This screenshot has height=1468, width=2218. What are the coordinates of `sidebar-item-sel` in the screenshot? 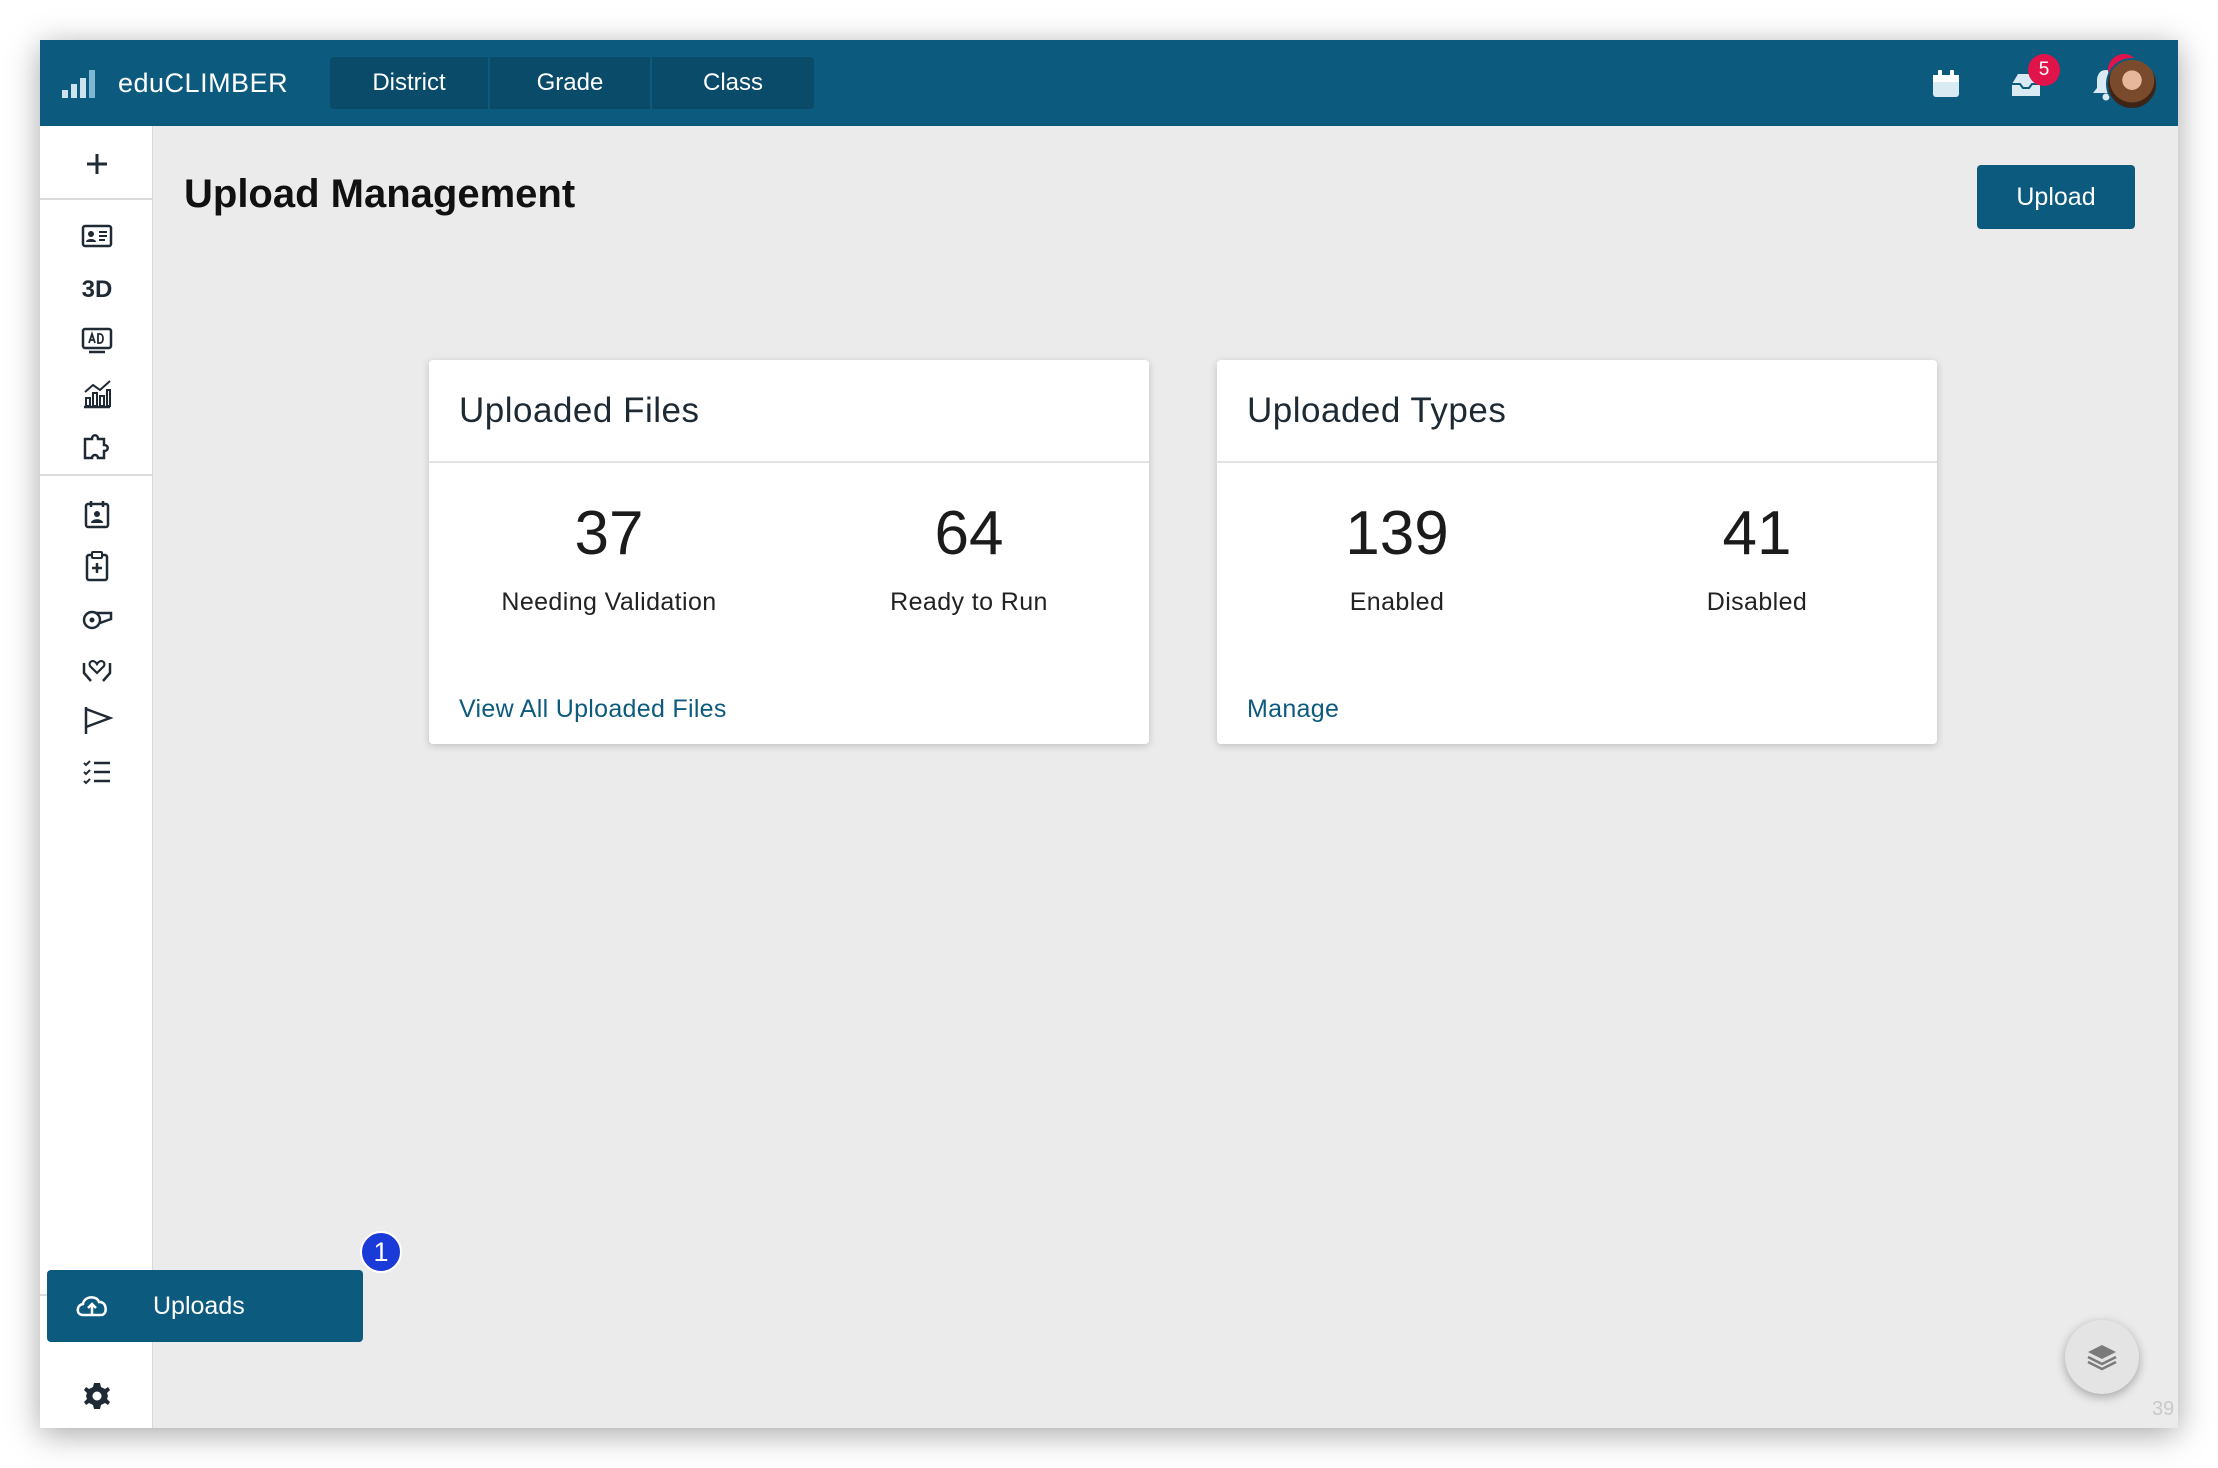 It's located at (97, 670).